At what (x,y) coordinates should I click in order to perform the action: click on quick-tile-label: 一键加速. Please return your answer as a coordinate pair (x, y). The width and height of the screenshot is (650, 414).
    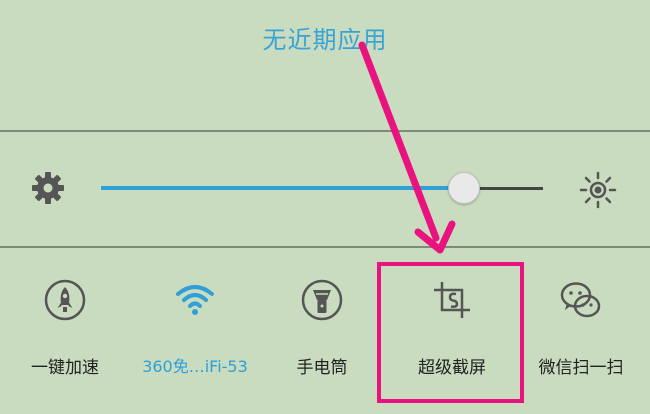
    Looking at the image, I should click on (65, 368).